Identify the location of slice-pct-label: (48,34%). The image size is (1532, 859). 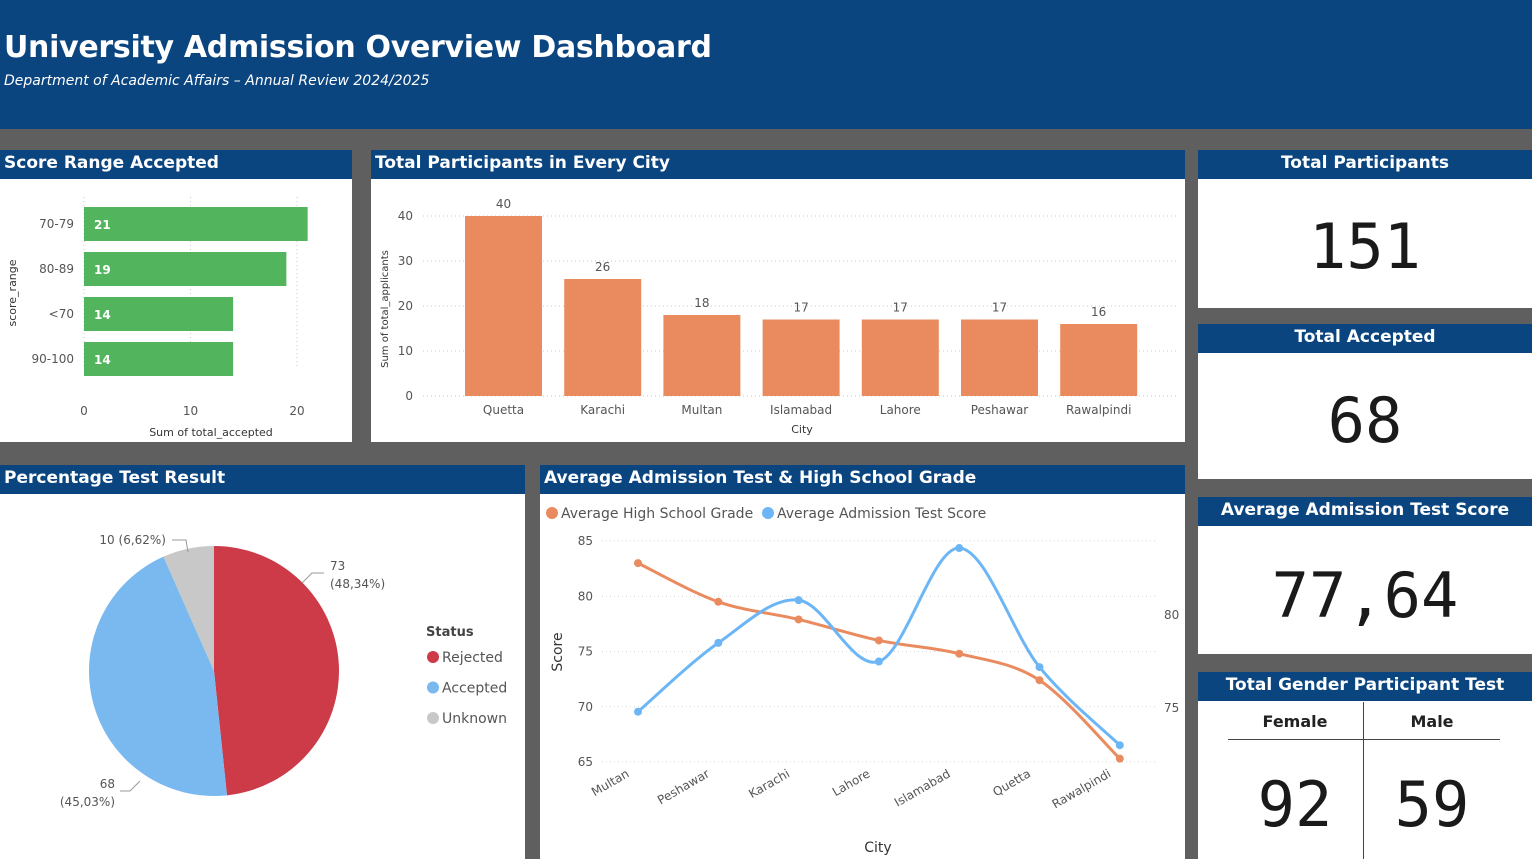
(357, 584).